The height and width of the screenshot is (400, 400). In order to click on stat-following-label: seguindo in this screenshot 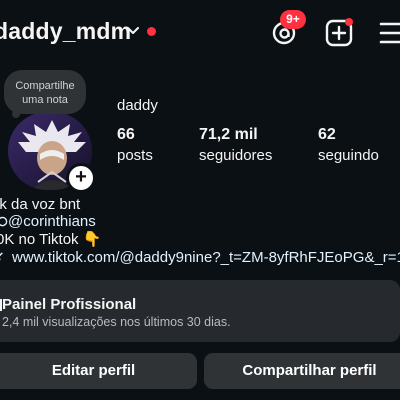, I will do `click(348, 155)`.